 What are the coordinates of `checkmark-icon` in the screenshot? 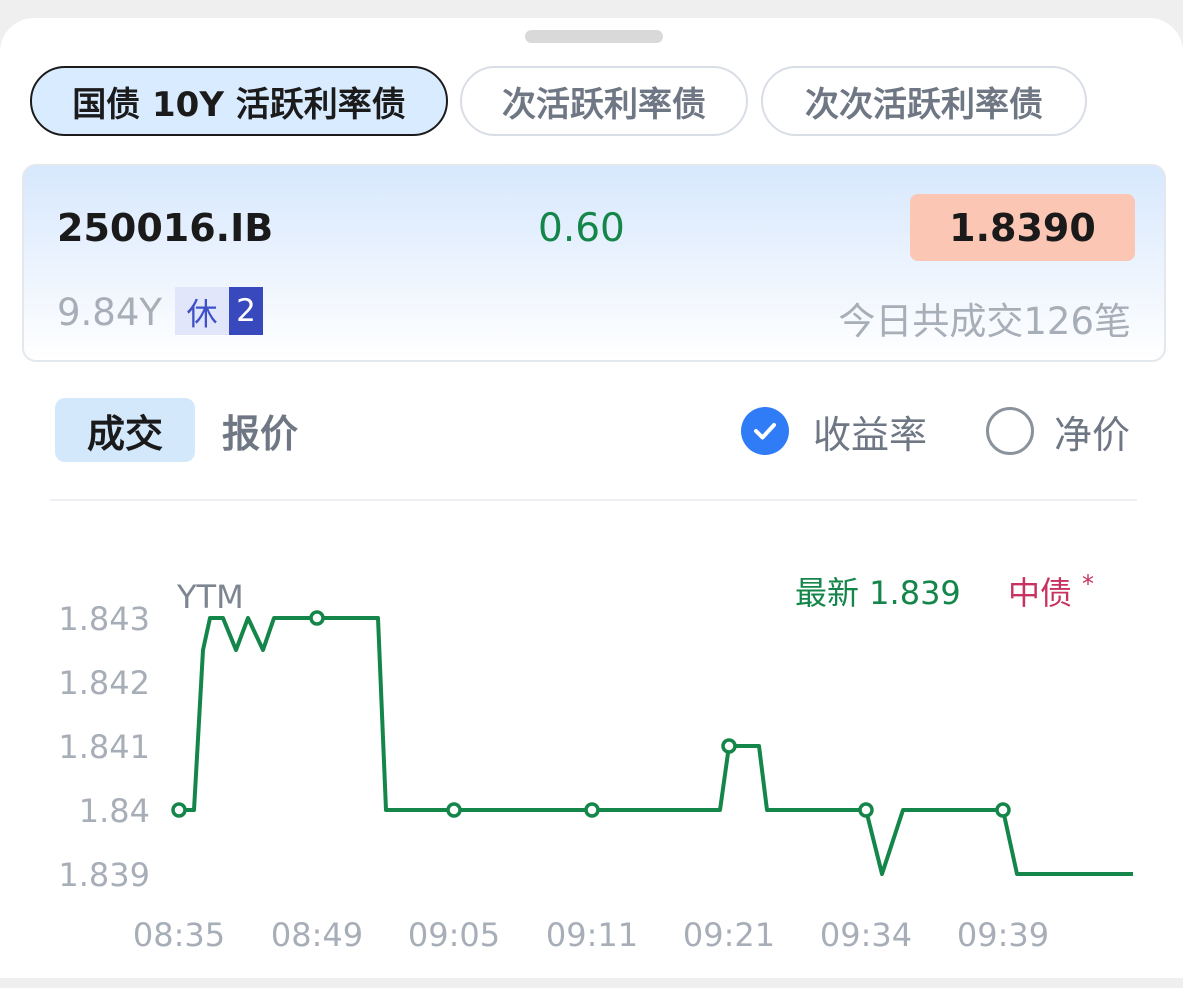 It's located at (765, 431).